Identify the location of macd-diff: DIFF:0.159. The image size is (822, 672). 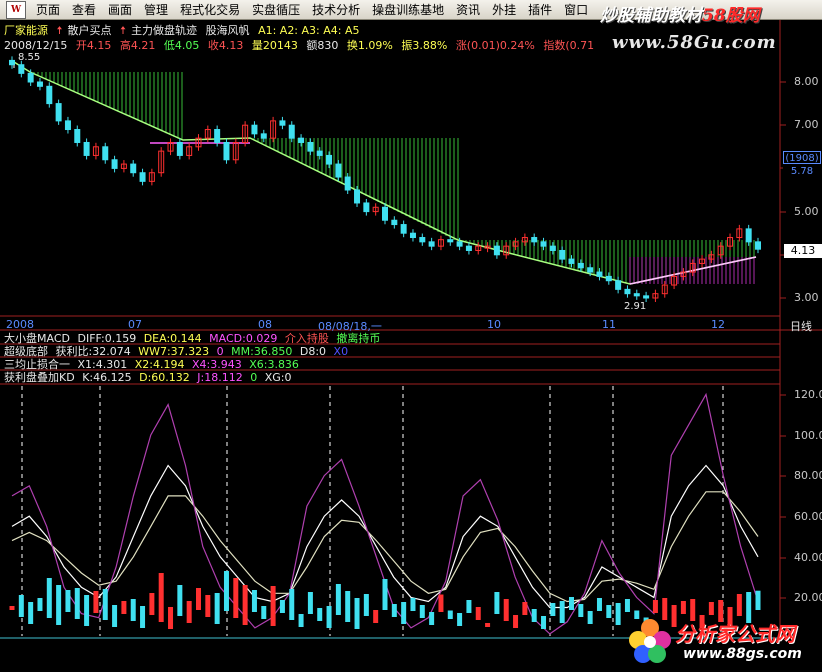
(107, 338).